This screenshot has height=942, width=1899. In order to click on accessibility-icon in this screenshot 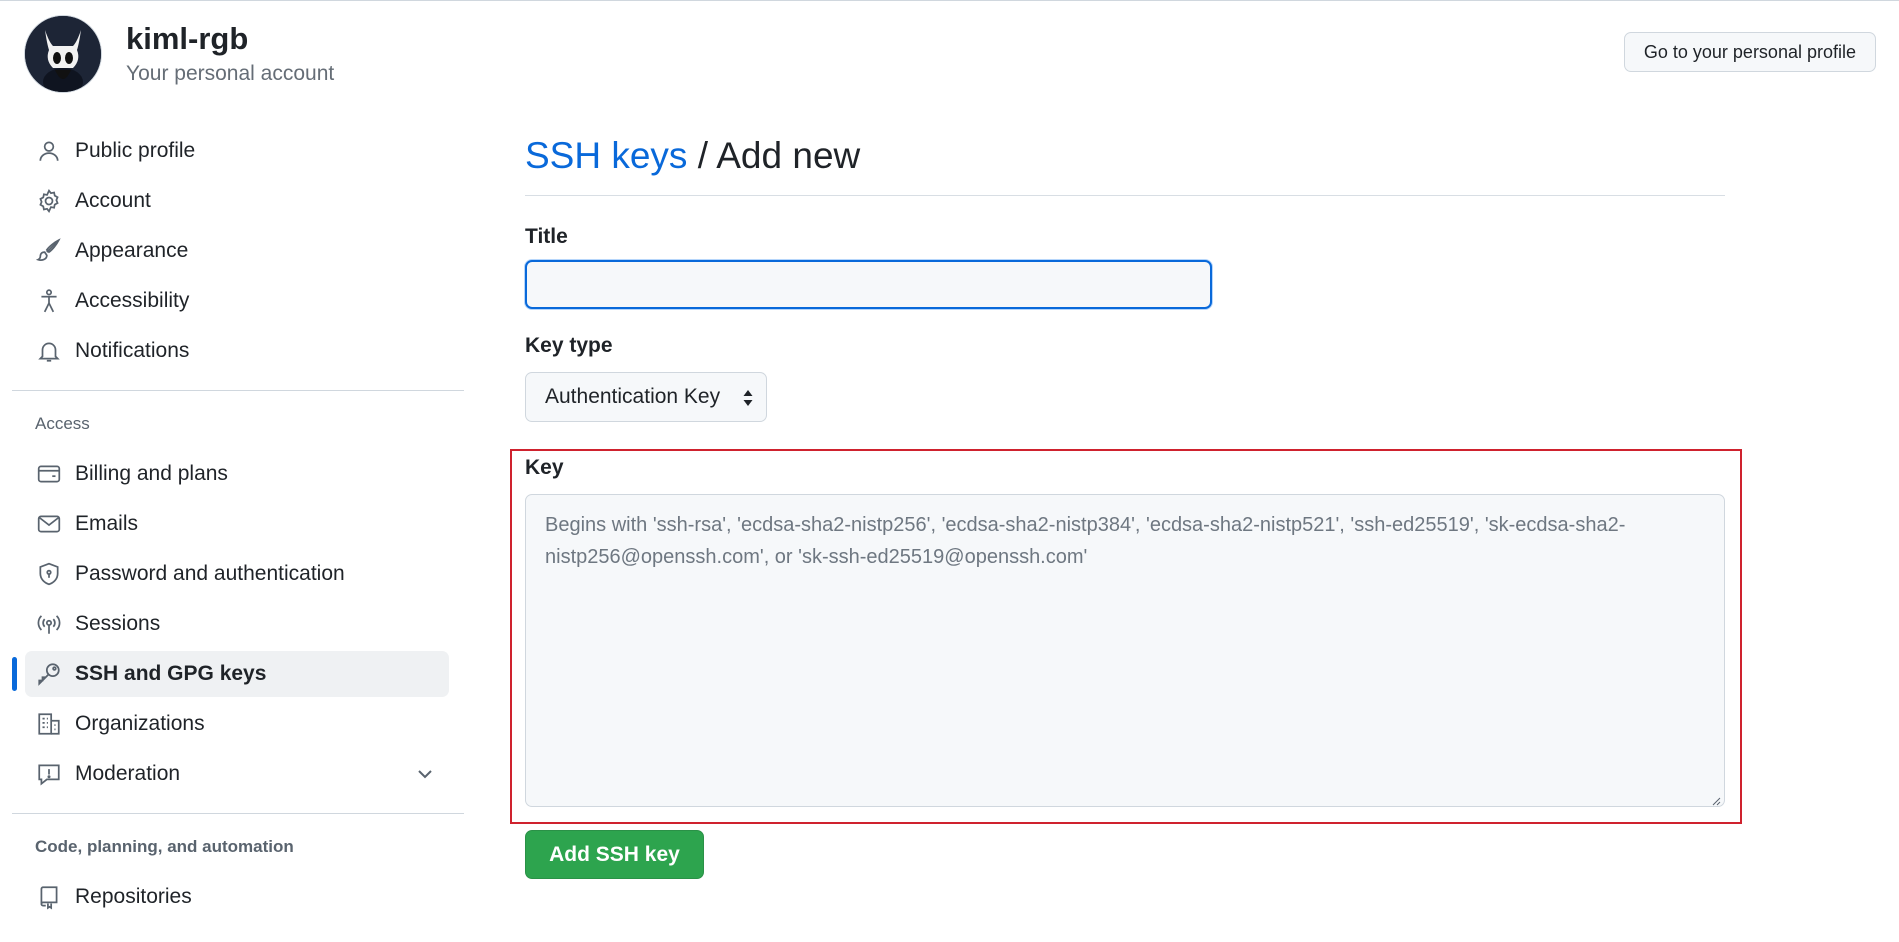, I will do `click(49, 301)`.